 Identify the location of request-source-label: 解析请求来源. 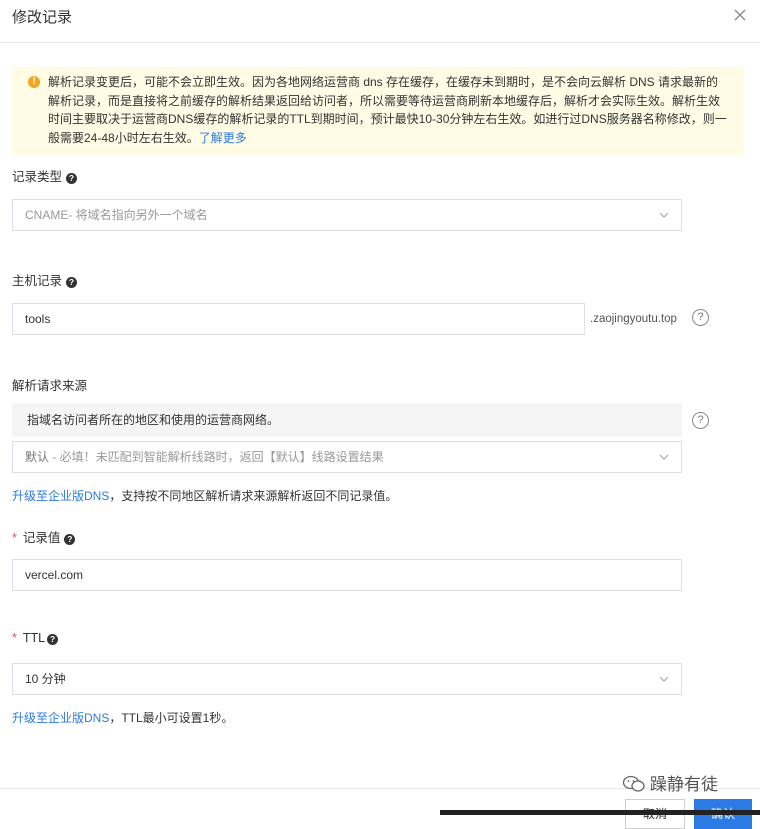
(50, 386).